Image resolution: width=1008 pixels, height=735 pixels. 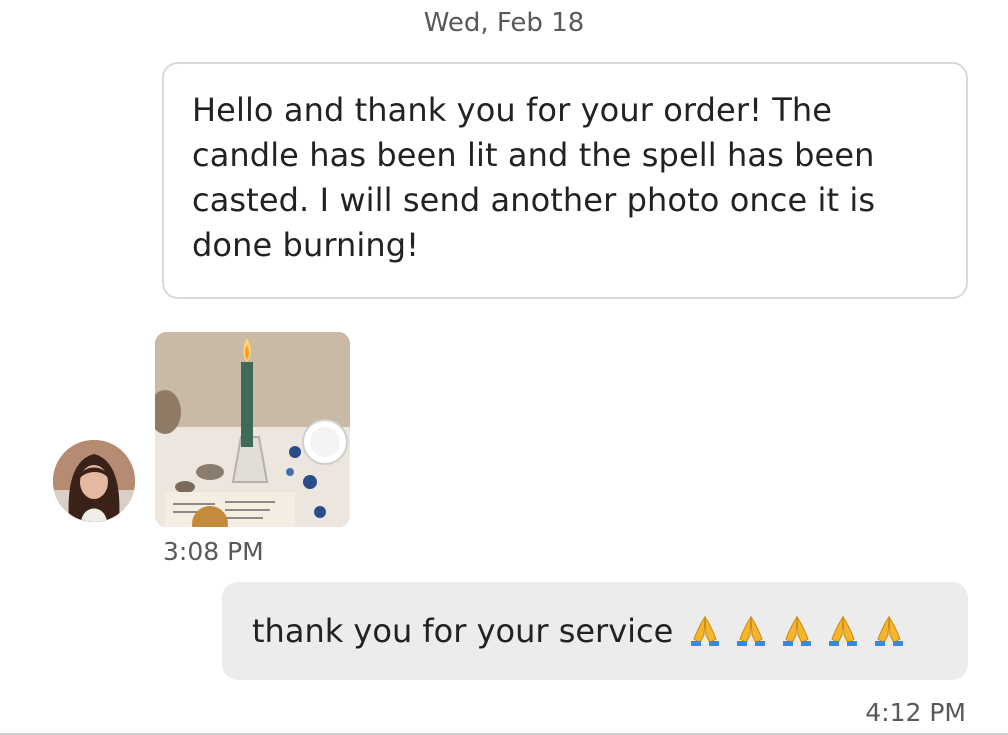 I want to click on candle-photo, so click(x=252, y=429).